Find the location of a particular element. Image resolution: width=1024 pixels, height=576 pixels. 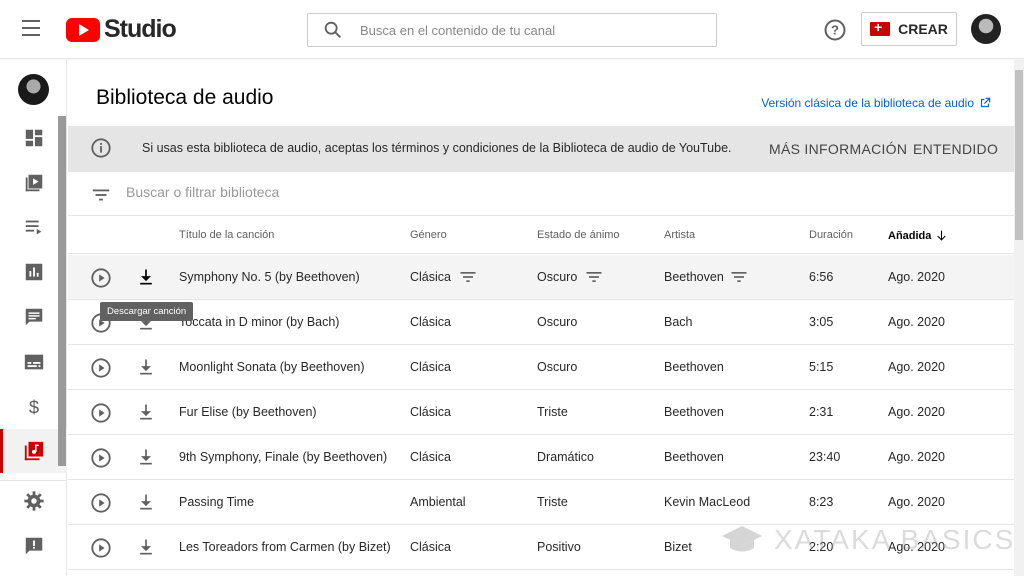

filter-genre-icon is located at coordinates (468, 277).